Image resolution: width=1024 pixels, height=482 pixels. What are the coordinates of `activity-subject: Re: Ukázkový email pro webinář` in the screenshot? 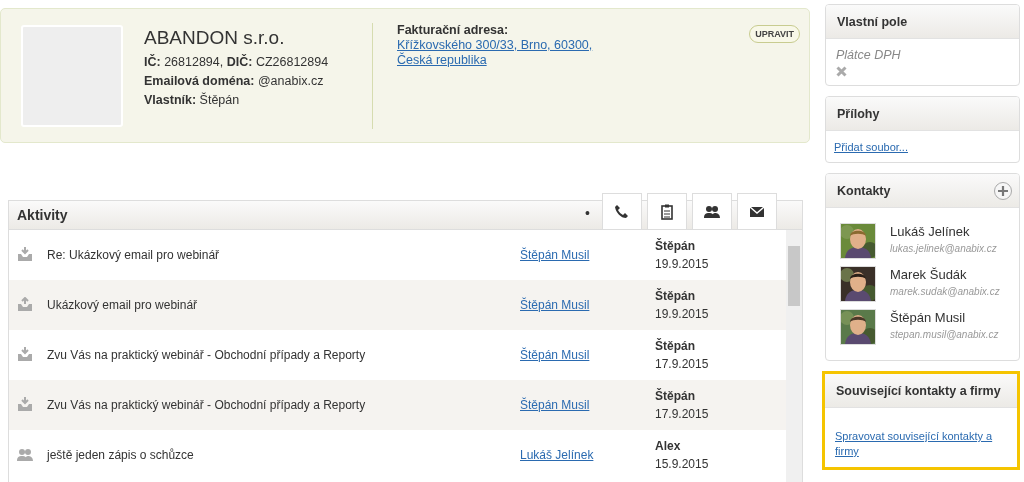 It's located at (283, 255).